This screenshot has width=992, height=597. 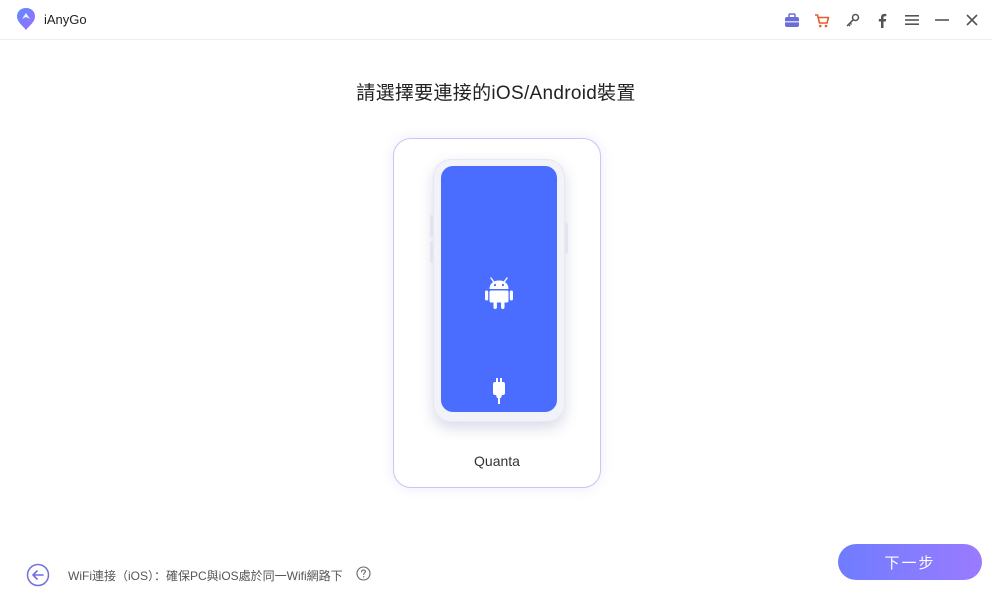 What do you see at coordinates (910, 562) in the screenshot?
I see `next-button: 下一步` at bounding box center [910, 562].